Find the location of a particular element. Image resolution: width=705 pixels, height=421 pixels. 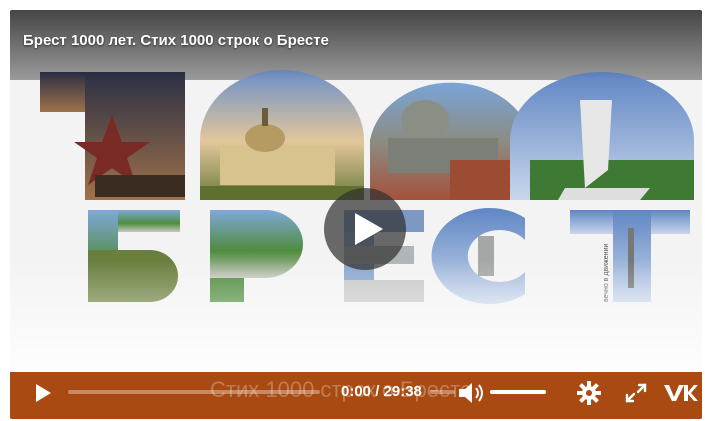

play-button is located at coordinates (43, 393).